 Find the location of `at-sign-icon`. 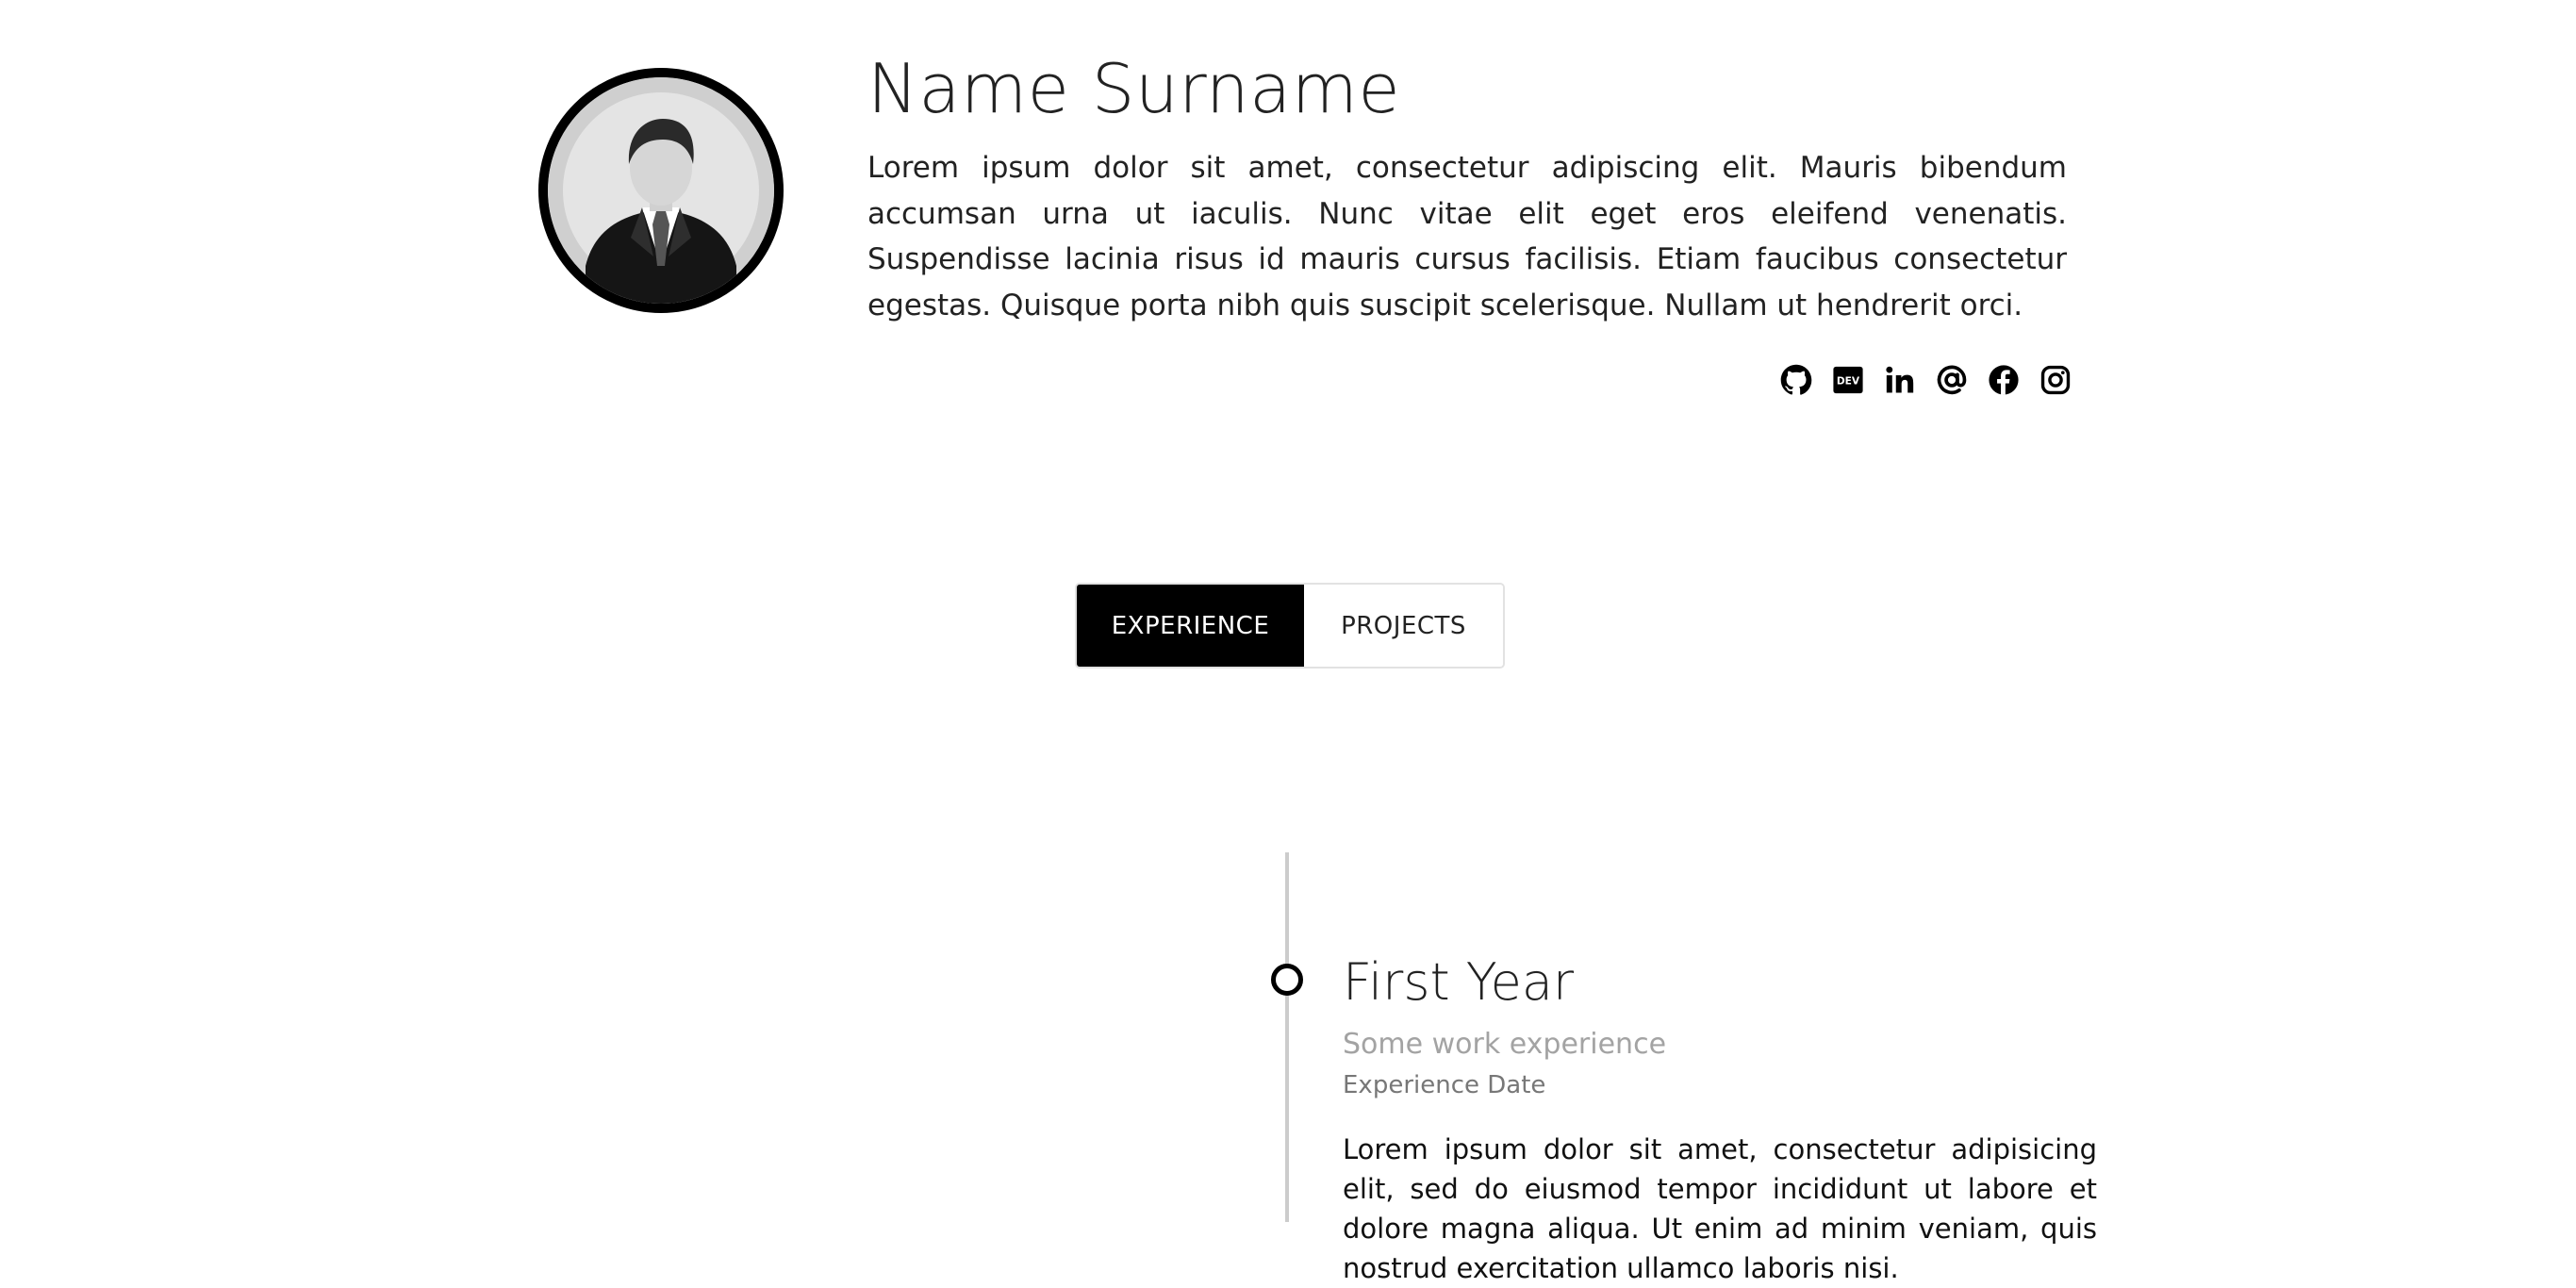

at-sign-icon is located at coordinates (1952, 380).